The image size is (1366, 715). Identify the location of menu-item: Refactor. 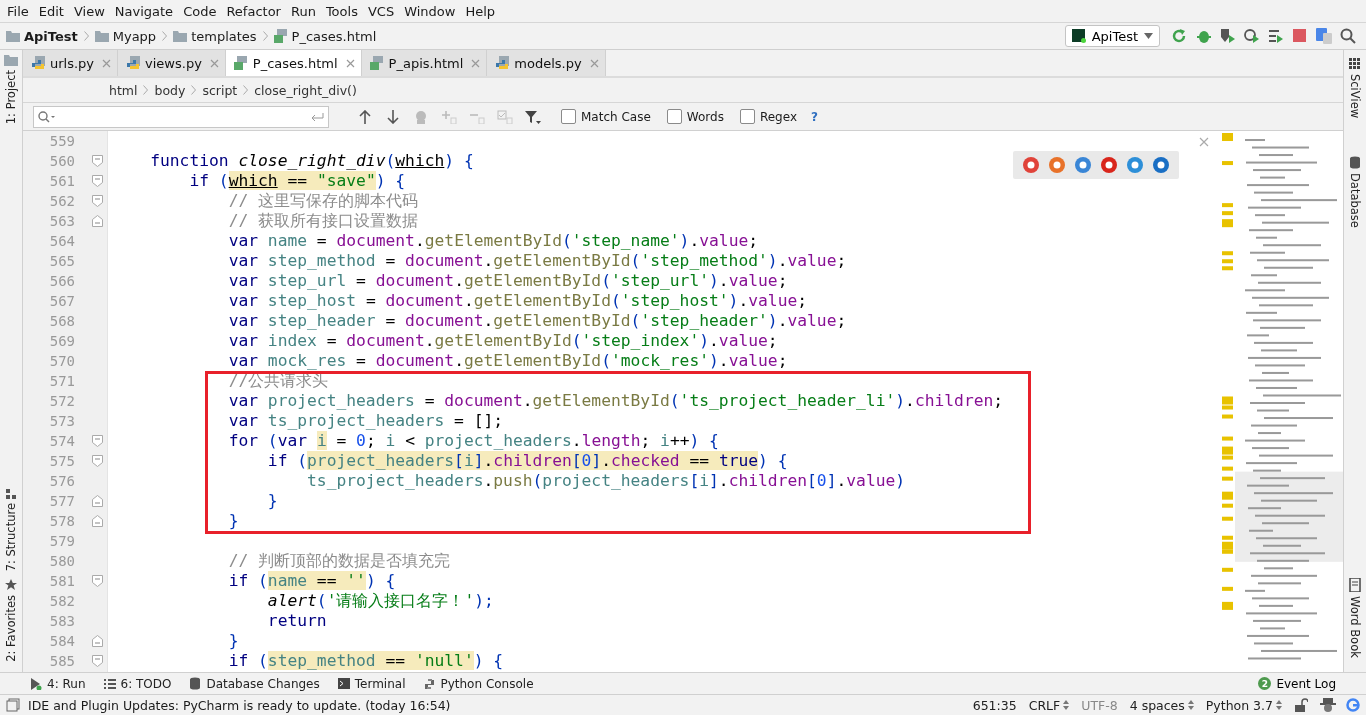
(253, 11).